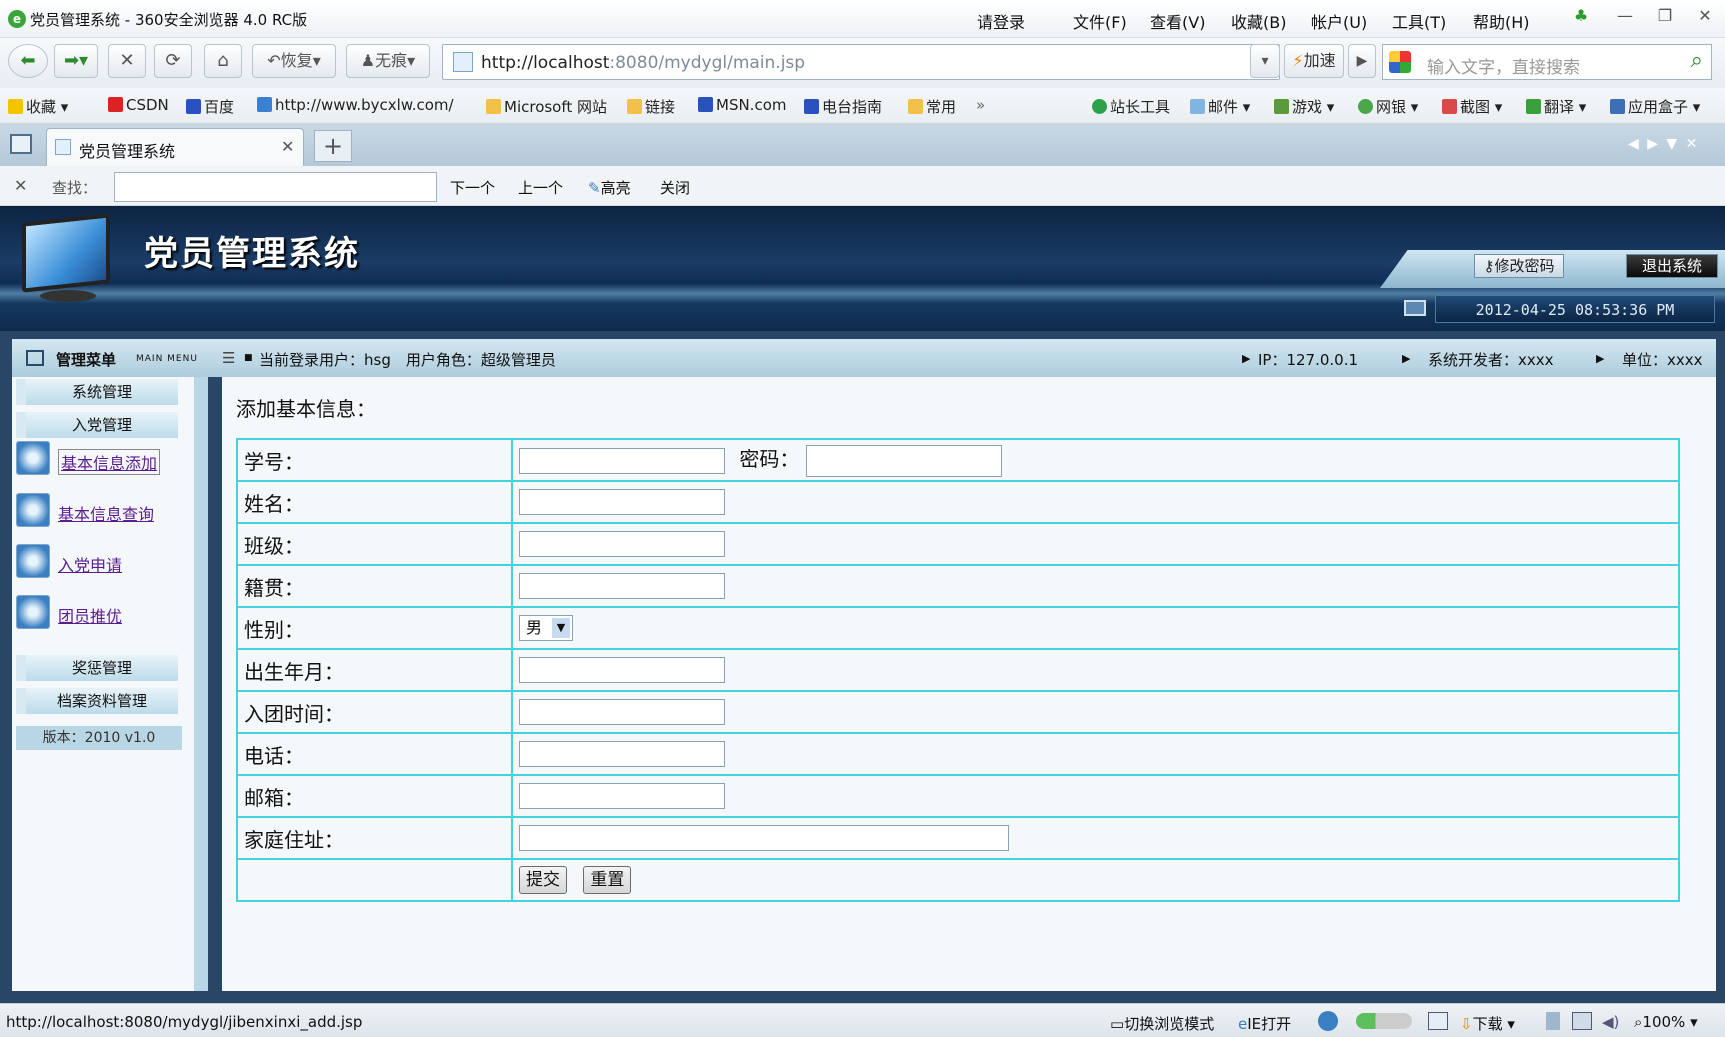 The width and height of the screenshot is (1725, 1037). I want to click on sidebar-header-rewards: 奖惩管理, so click(97, 668).